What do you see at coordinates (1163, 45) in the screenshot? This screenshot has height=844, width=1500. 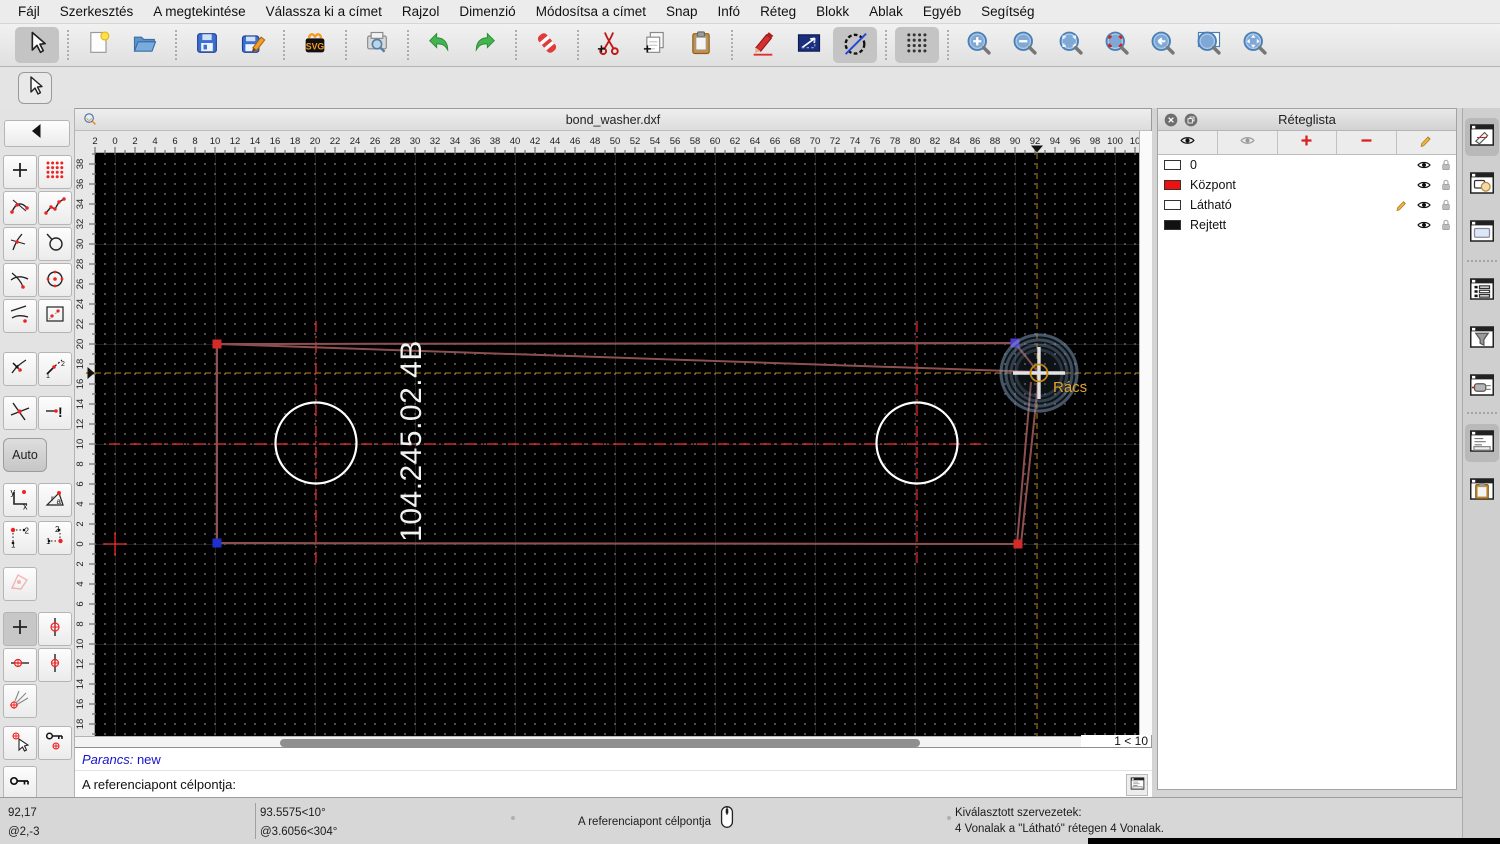 I see `zoom-previous-button` at bounding box center [1163, 45].